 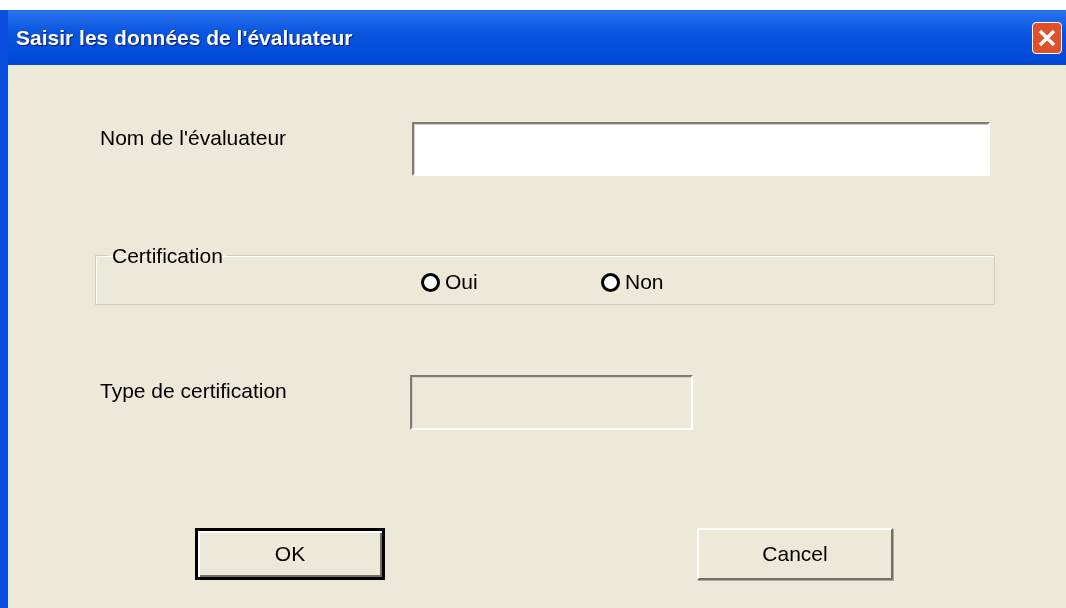 What do you see at coordinates (290, 554) in the screenshot?
I see `ok-button: OK` at bounding box center [290, 554].